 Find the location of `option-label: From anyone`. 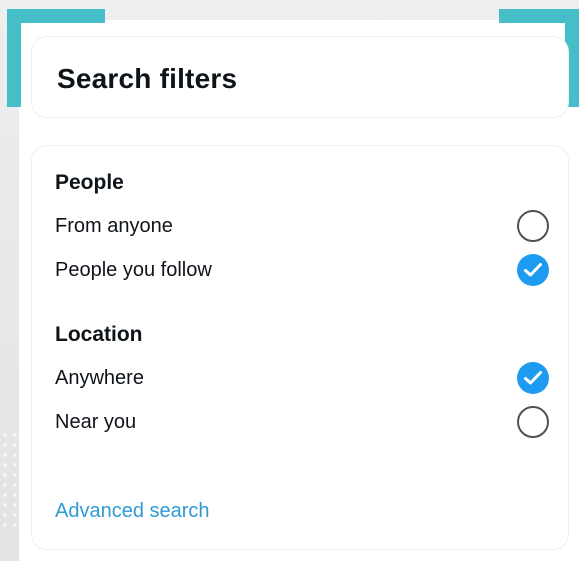

option-label: From anyone is located at coordinates (114, 226).